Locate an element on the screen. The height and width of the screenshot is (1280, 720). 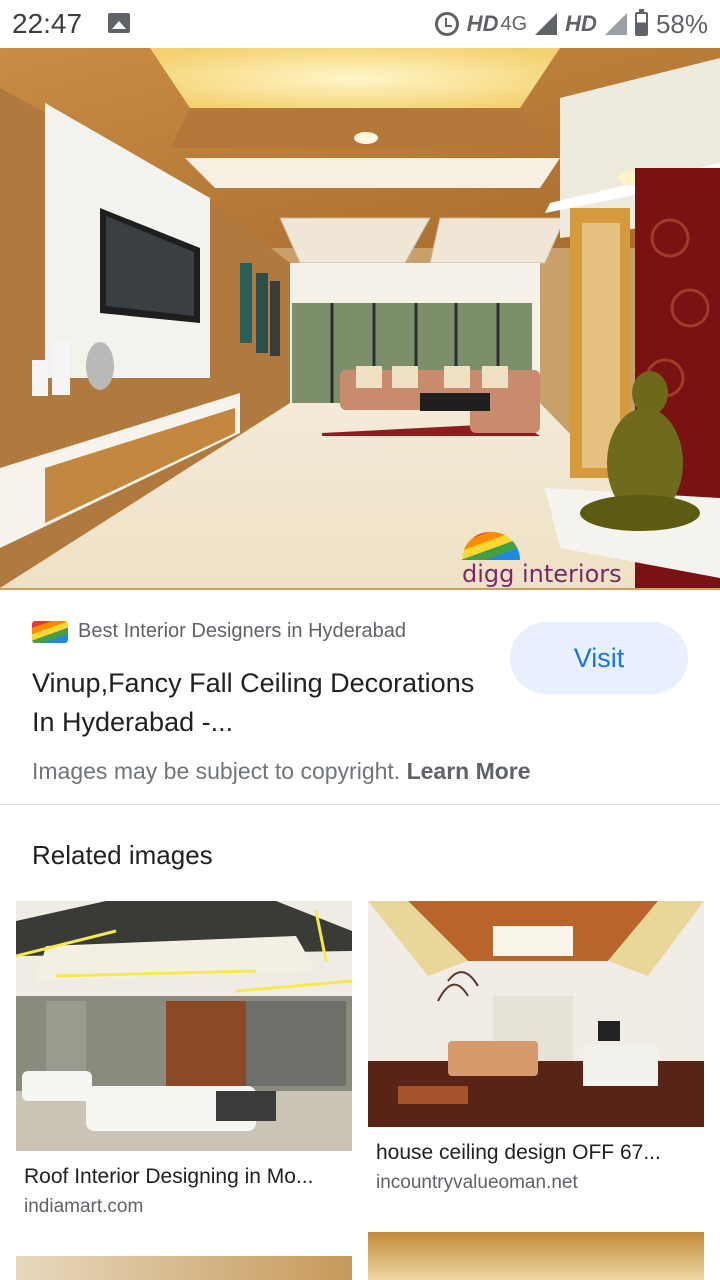
watermark-rainbow-icon is located at coordinates (491, 546).